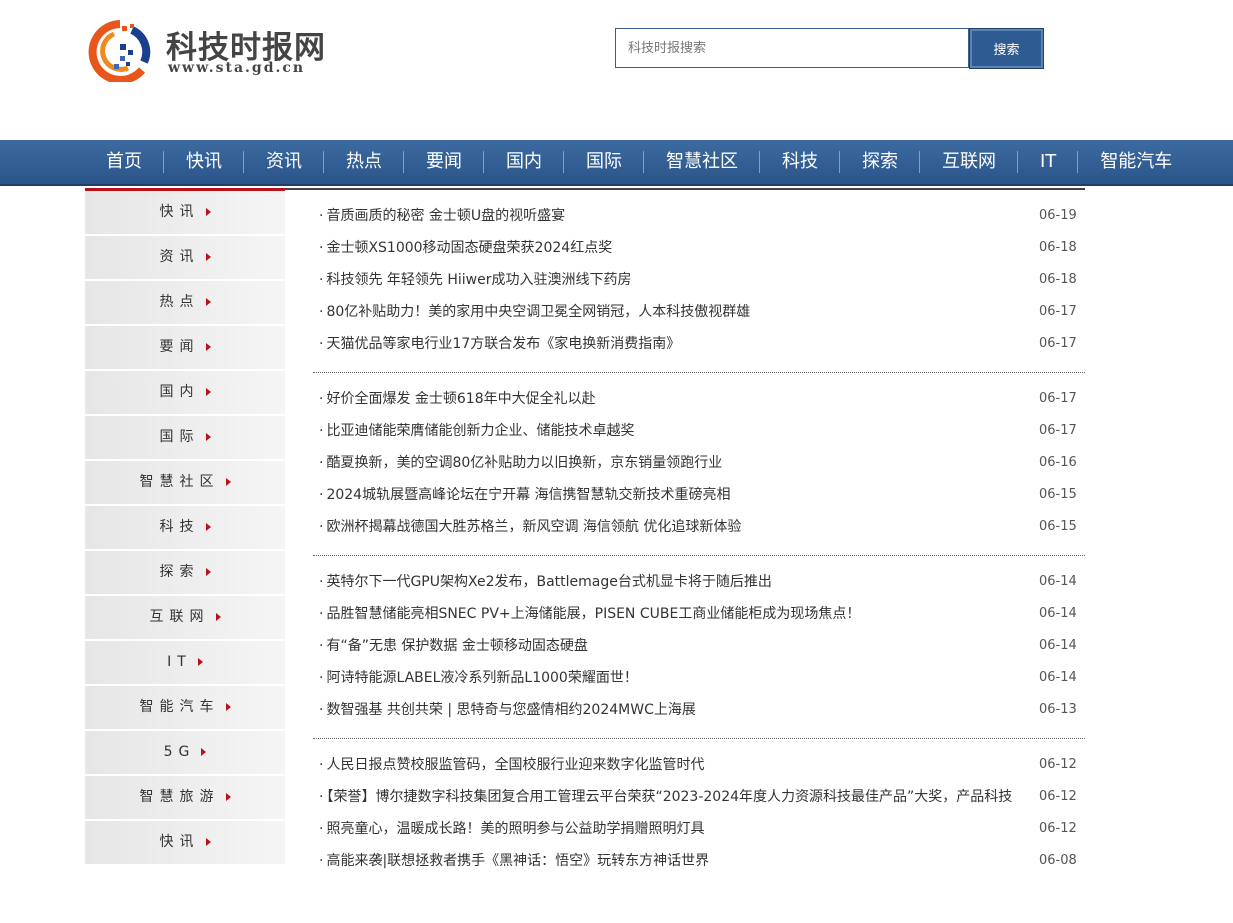  I want to click on sidebar-item-flash: 快讯, so click(185, 212).